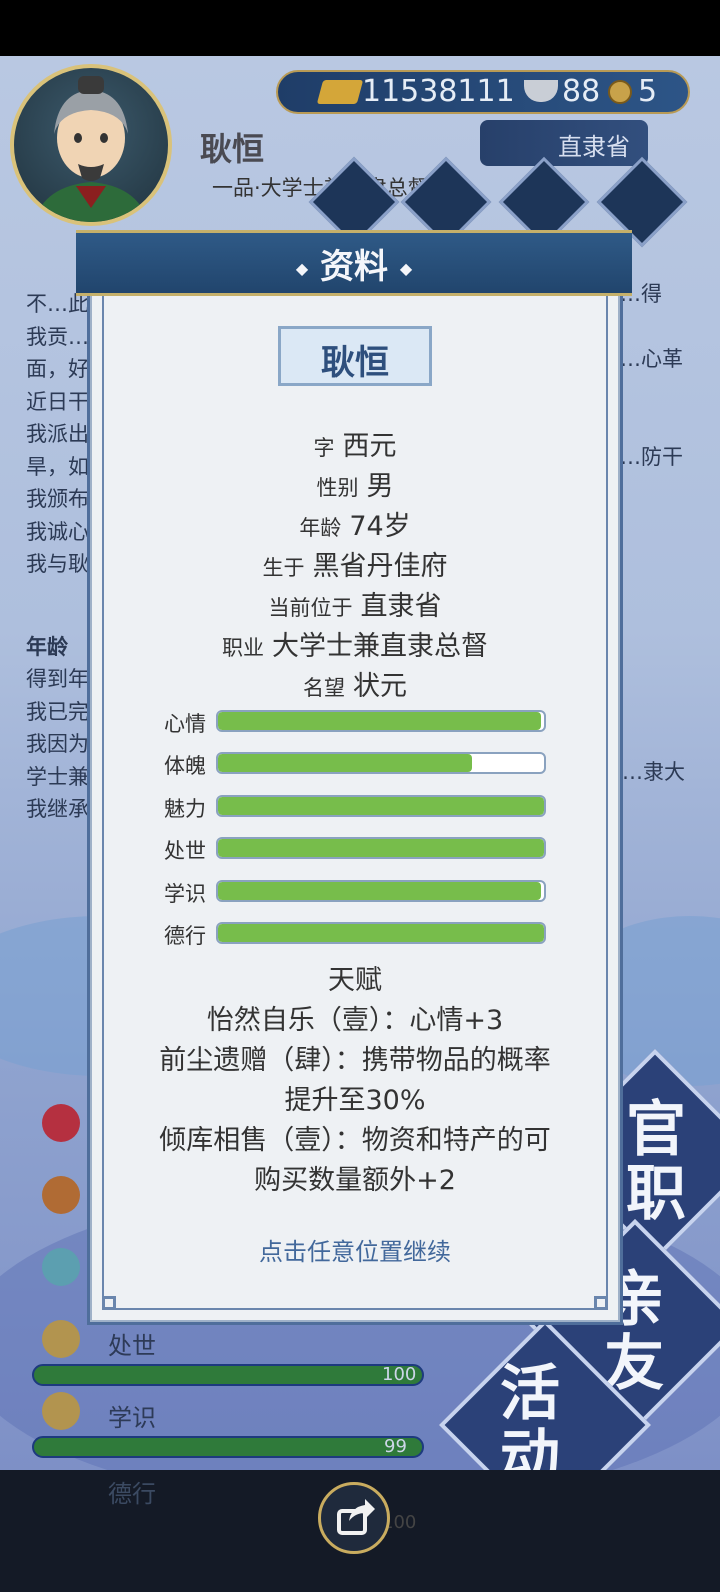 The width and height of the screenshot is (720, 1592). Describe the element at coordinates (185, 936) in the screenshot. I see `stat-label: 德行` at that location.